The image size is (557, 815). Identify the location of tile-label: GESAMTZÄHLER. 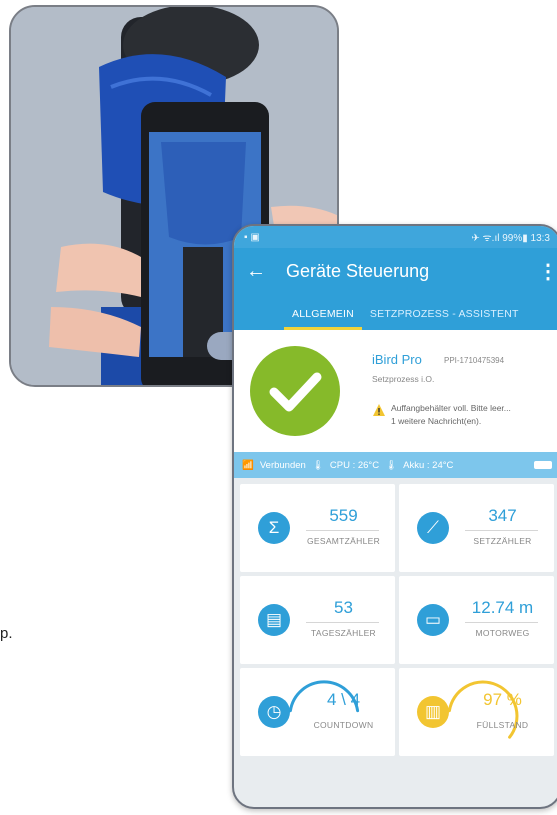
(343, 541).